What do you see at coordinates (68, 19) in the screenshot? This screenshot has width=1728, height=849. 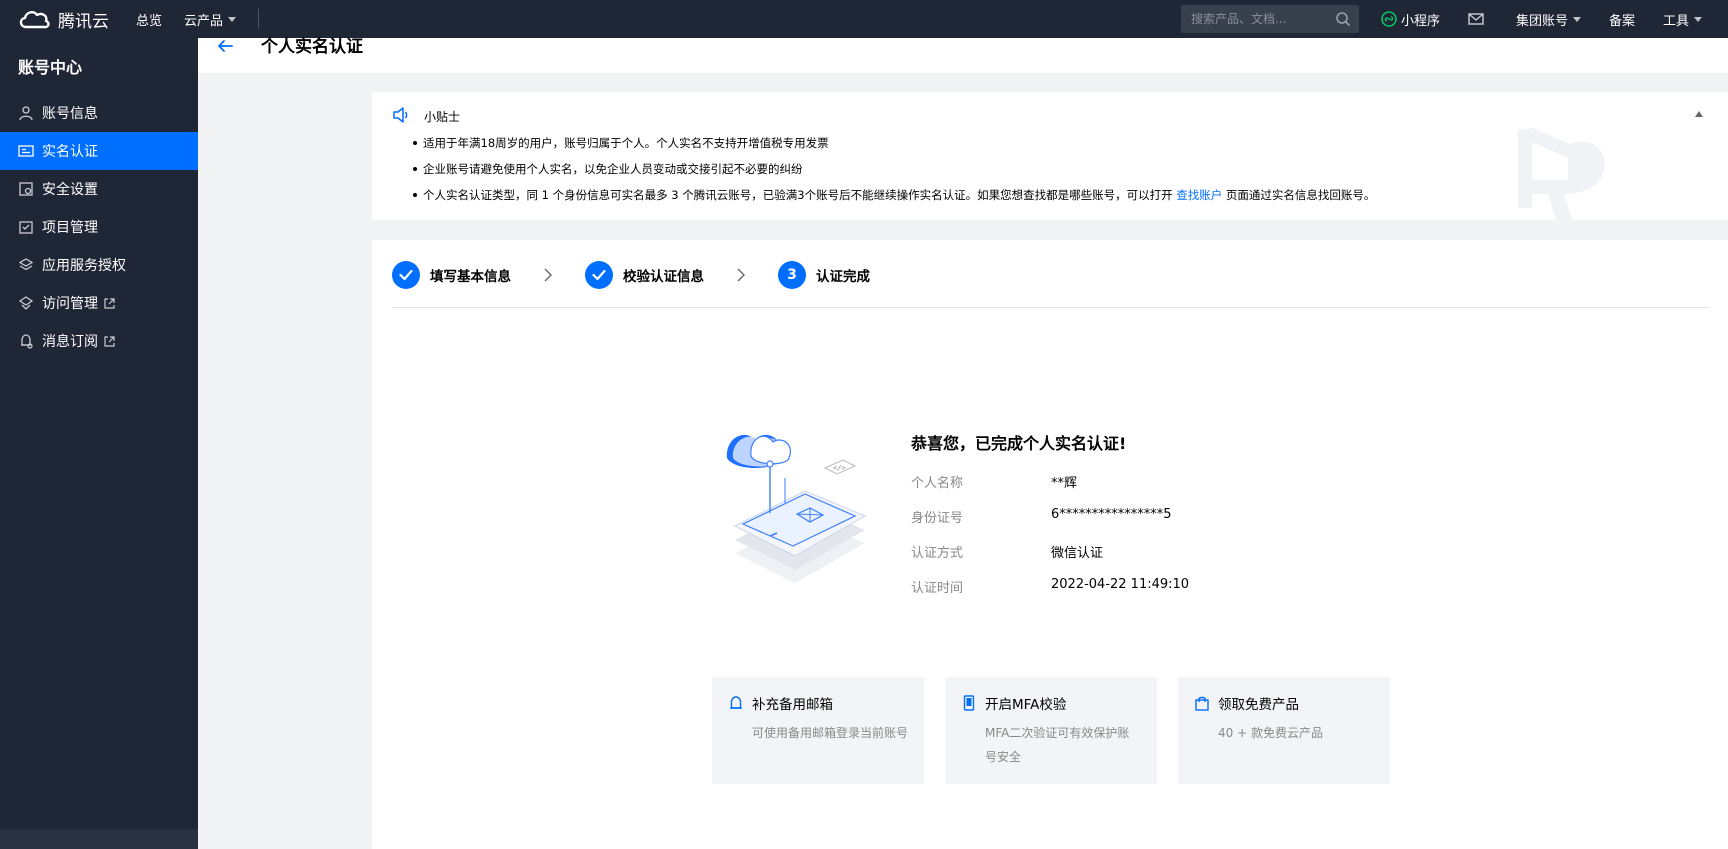 I see `brand-logo: 腾讯云` at bounding box center [68, 19].